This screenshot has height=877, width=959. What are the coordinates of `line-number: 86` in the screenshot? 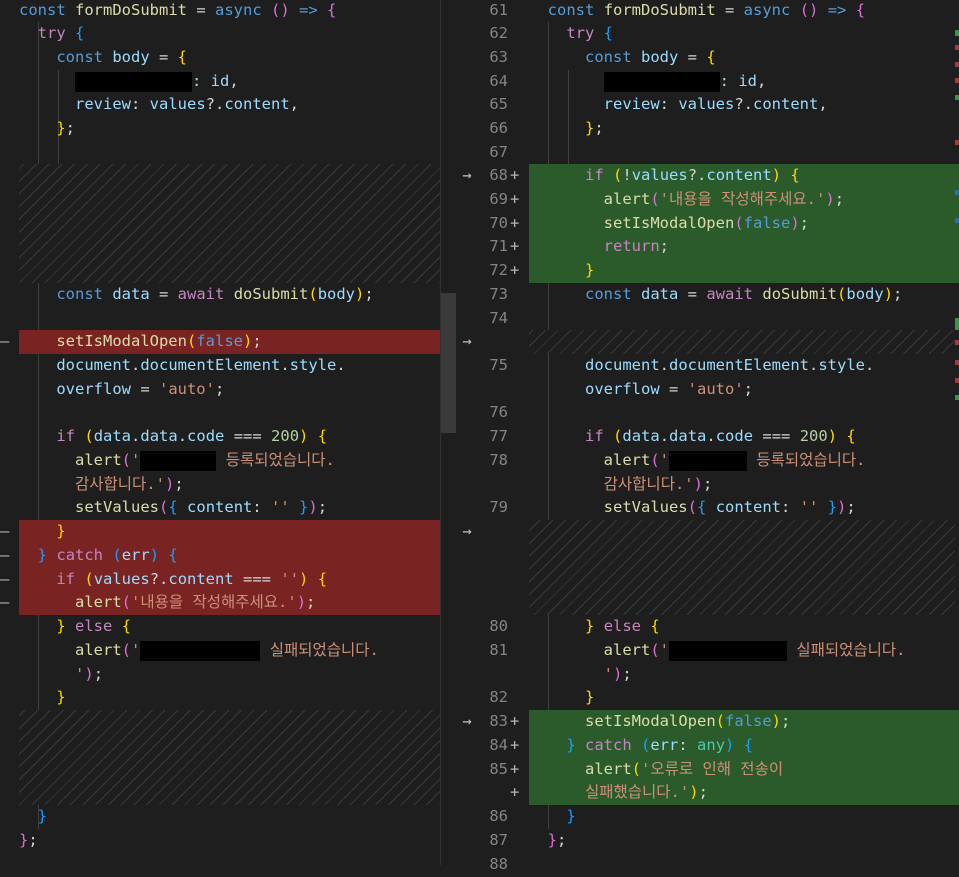 It's located at (498, 816).